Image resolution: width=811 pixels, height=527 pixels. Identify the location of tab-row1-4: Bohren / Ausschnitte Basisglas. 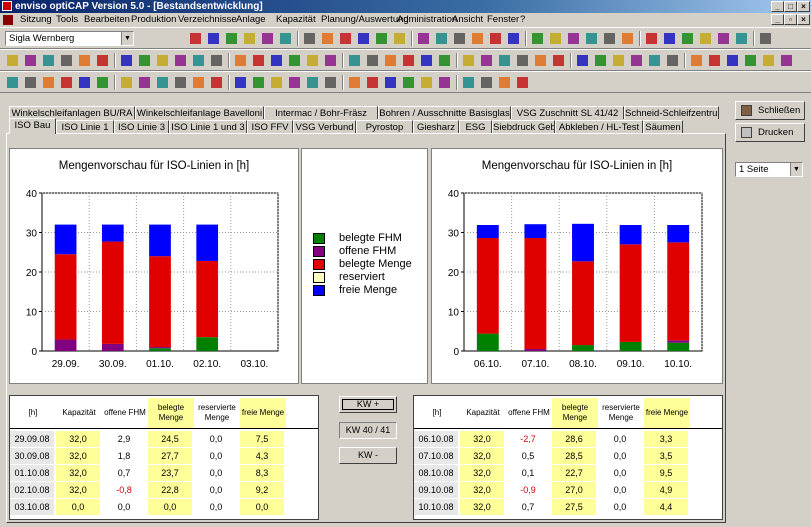
(444, 112).